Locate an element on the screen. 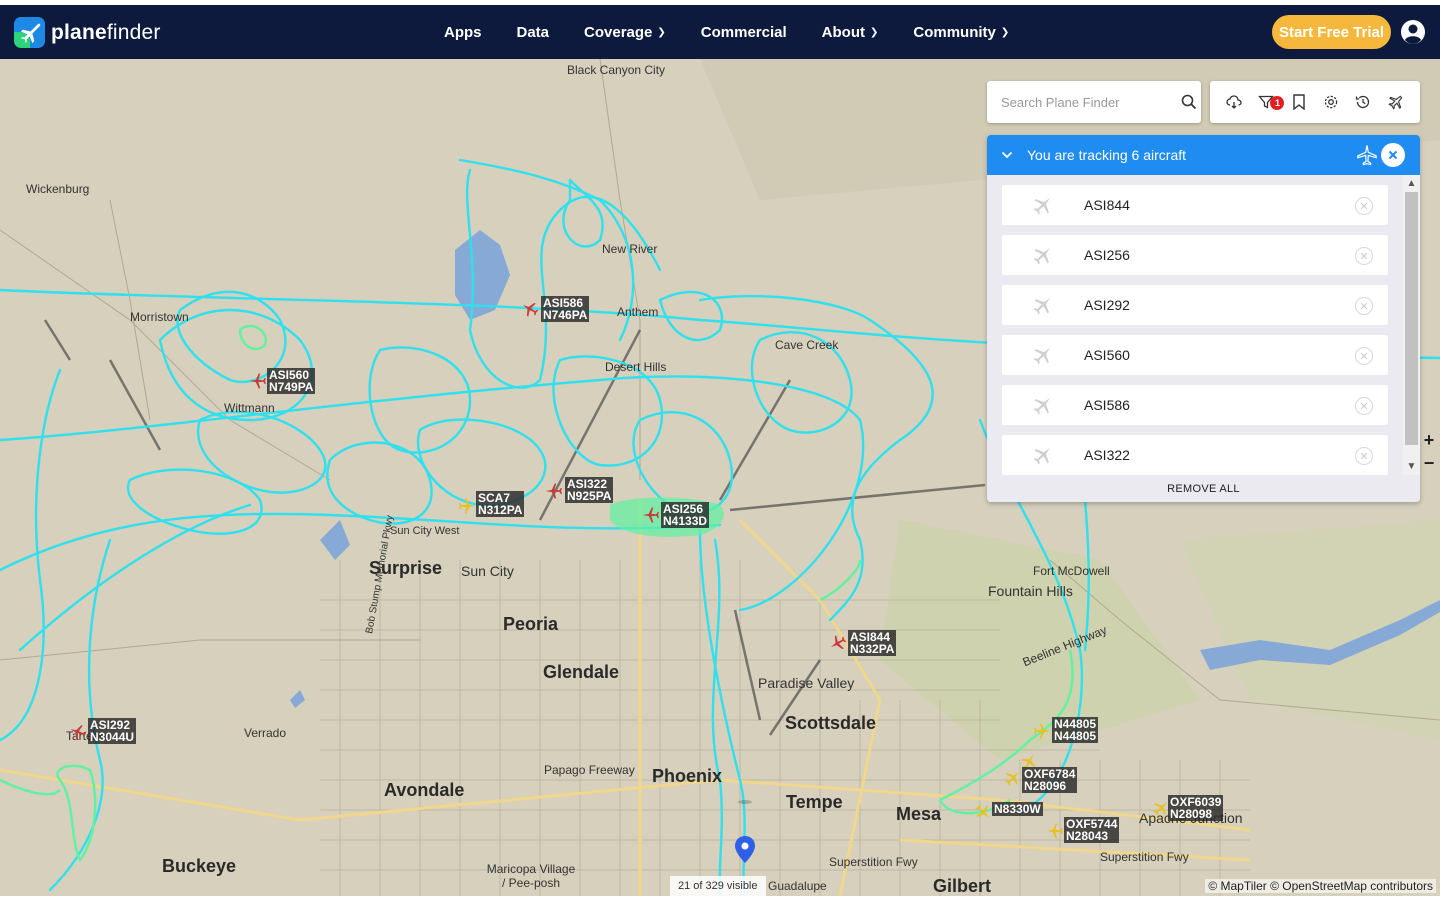  history-icon is located at coordinates (1363, 102).